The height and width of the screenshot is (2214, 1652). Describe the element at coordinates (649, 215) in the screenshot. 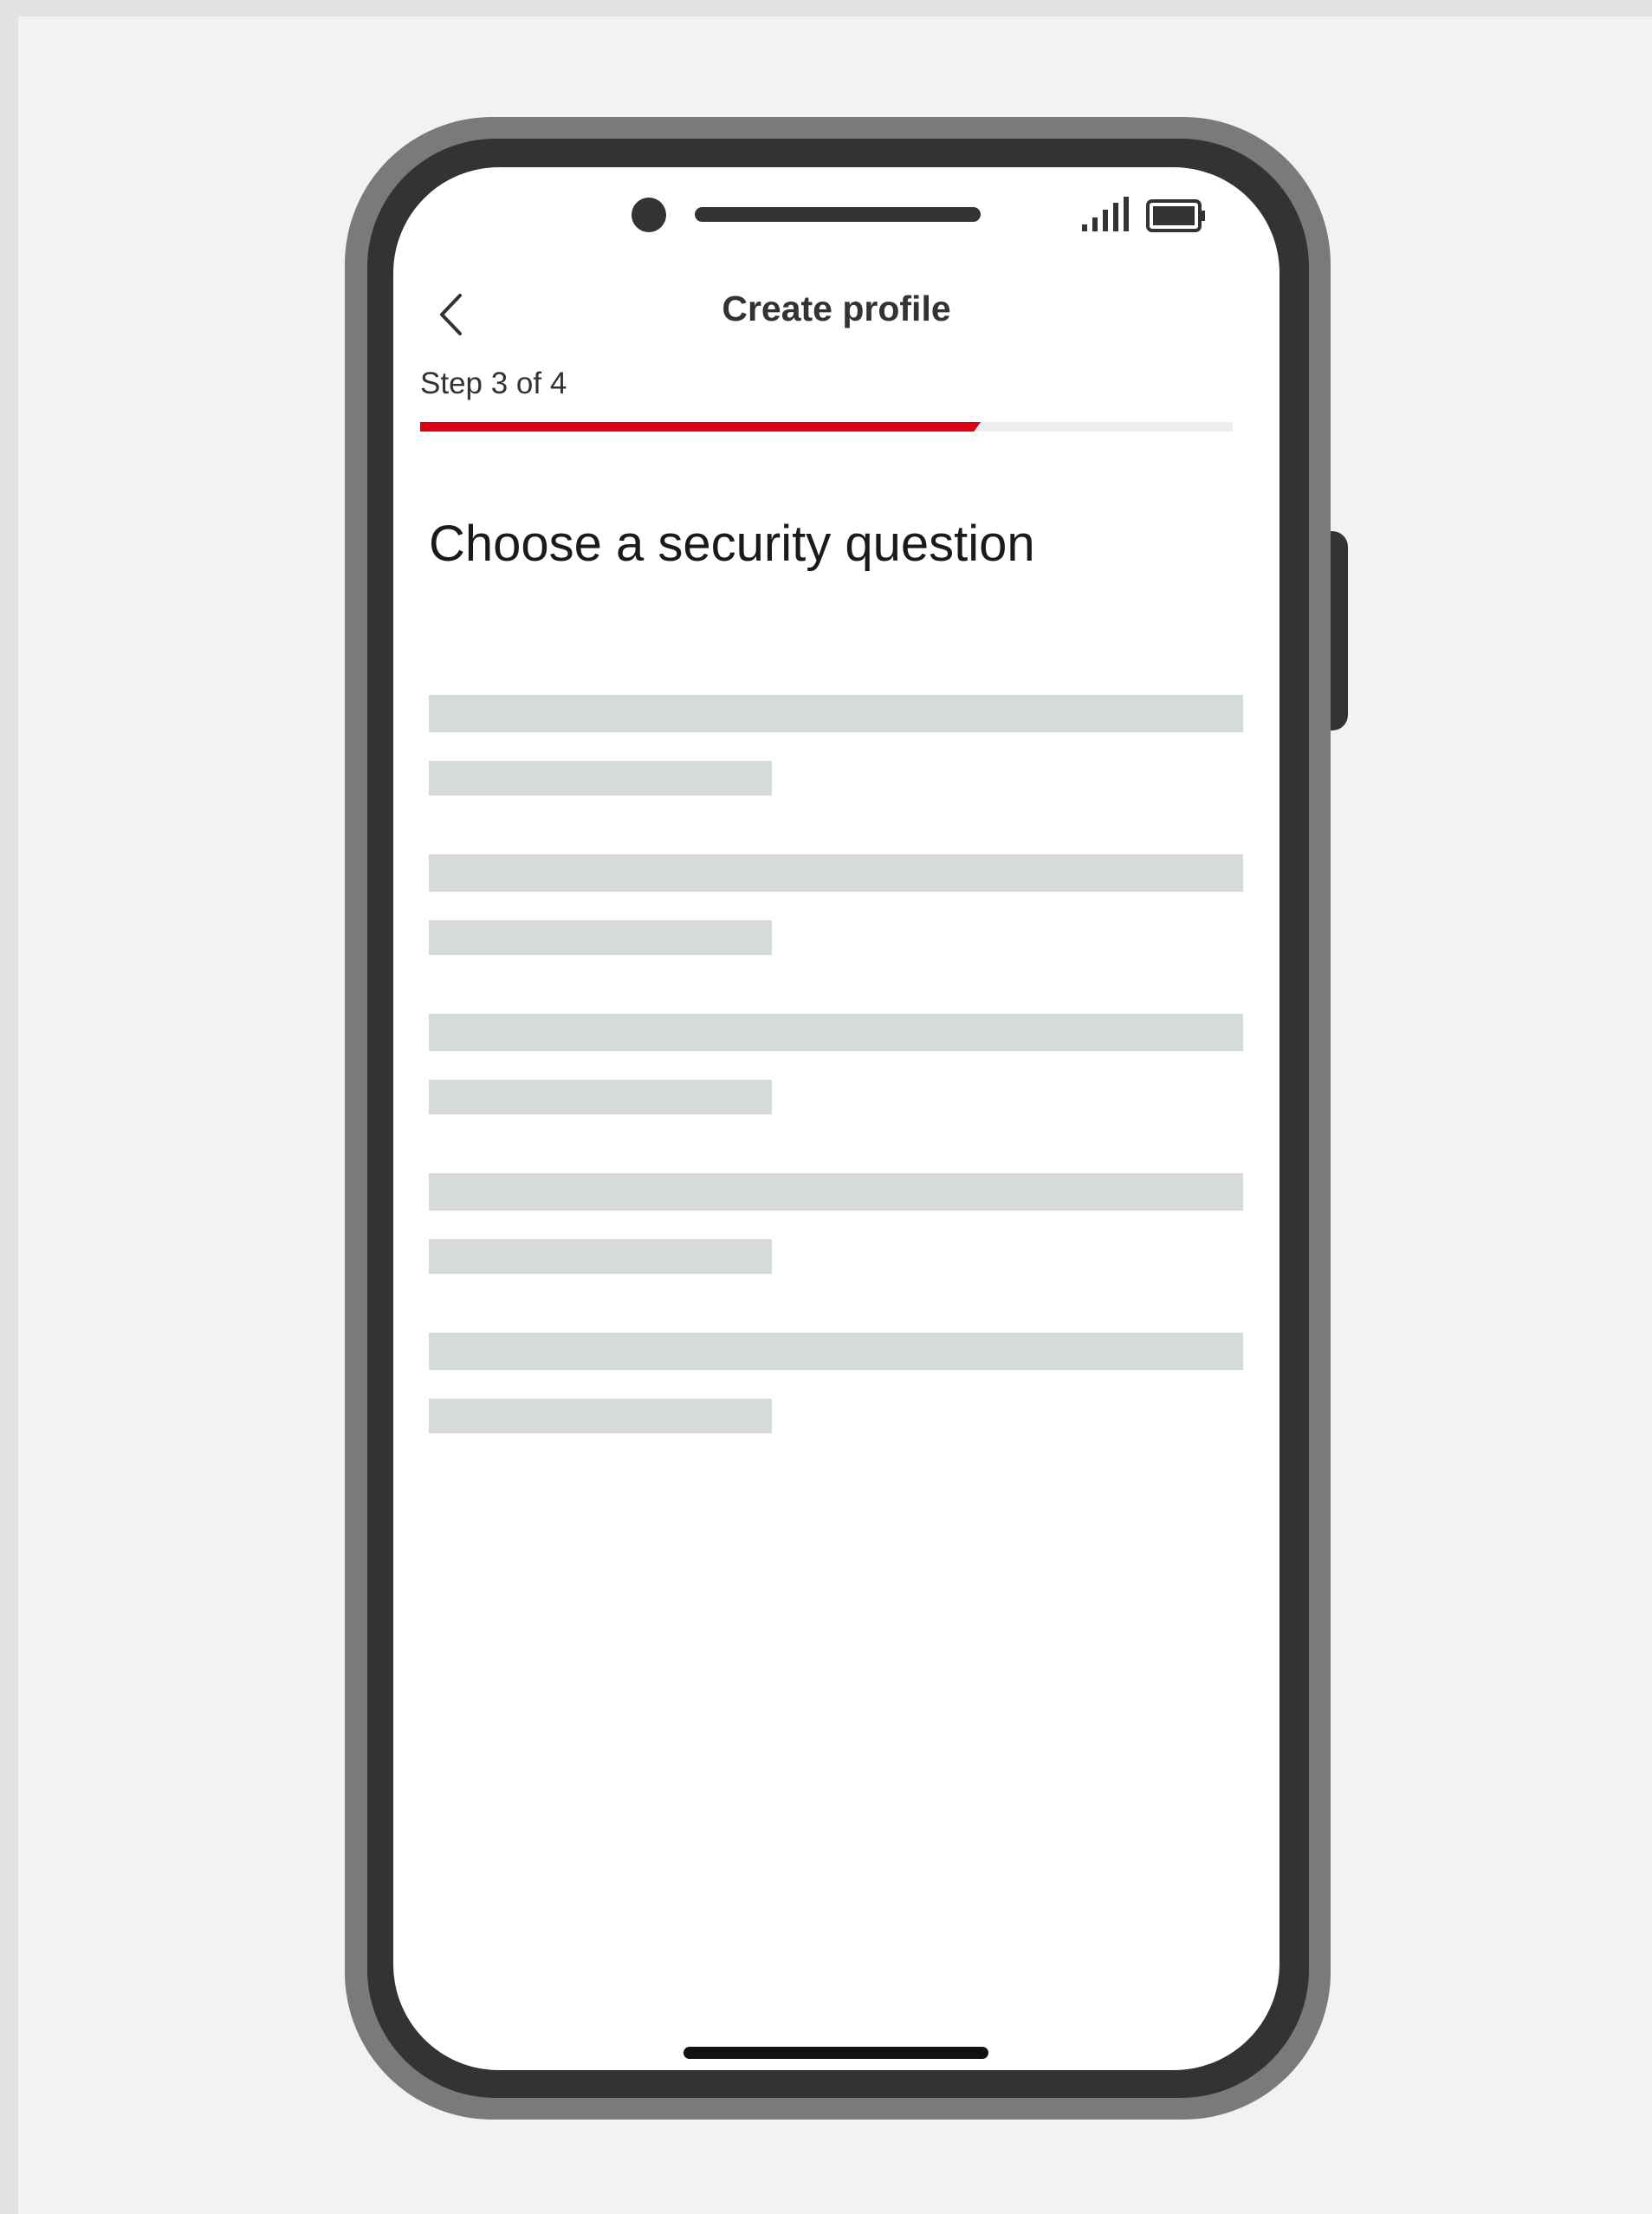

I see `camera-icon` at that location.